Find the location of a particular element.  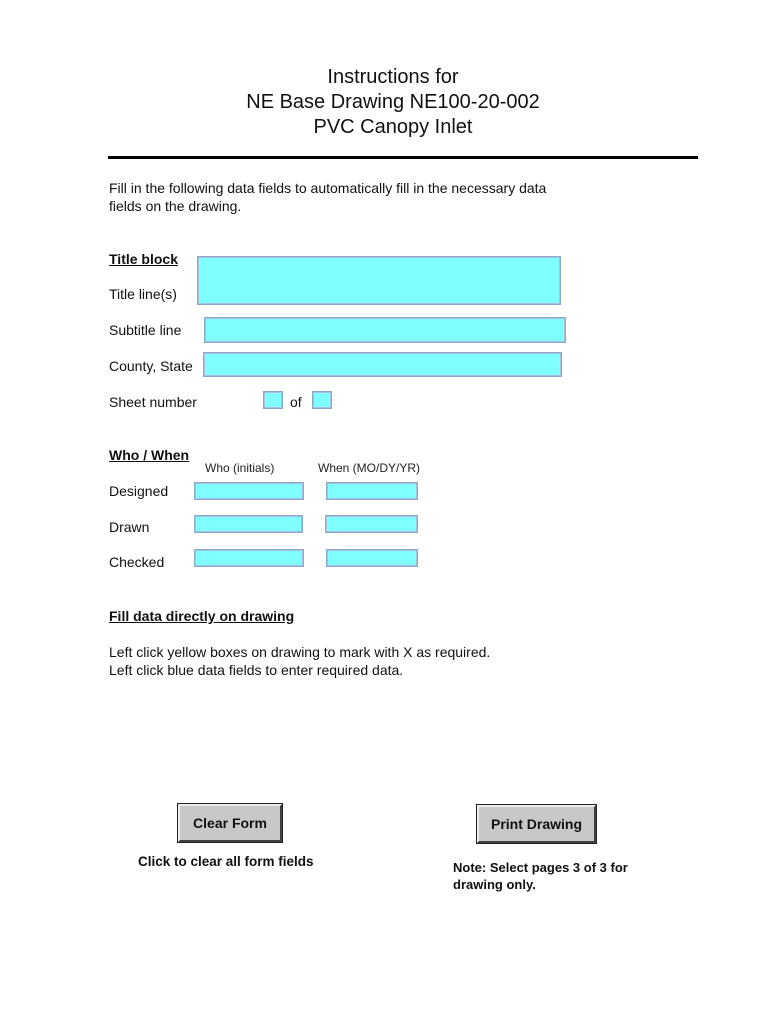

checked-who-field is located at coordinates (249, 558).